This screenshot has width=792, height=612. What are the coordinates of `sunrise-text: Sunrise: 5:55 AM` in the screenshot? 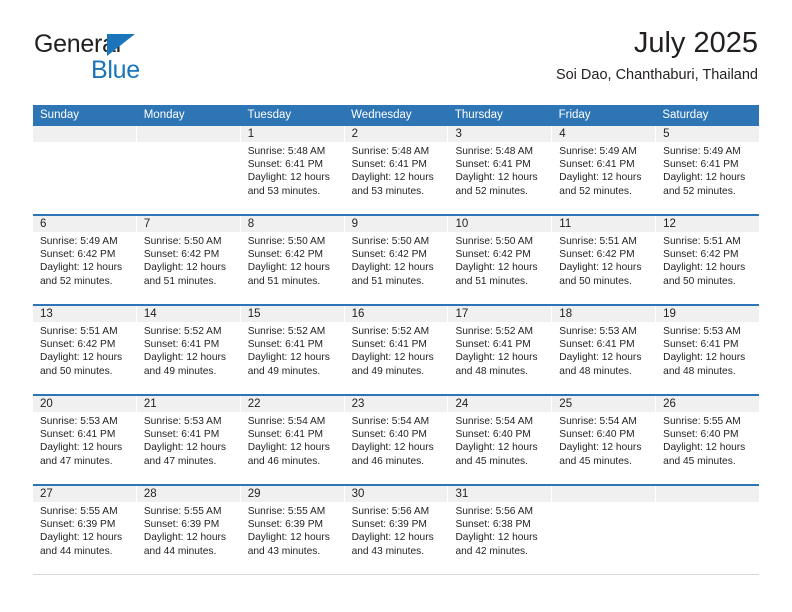 It's located at (79, 511).